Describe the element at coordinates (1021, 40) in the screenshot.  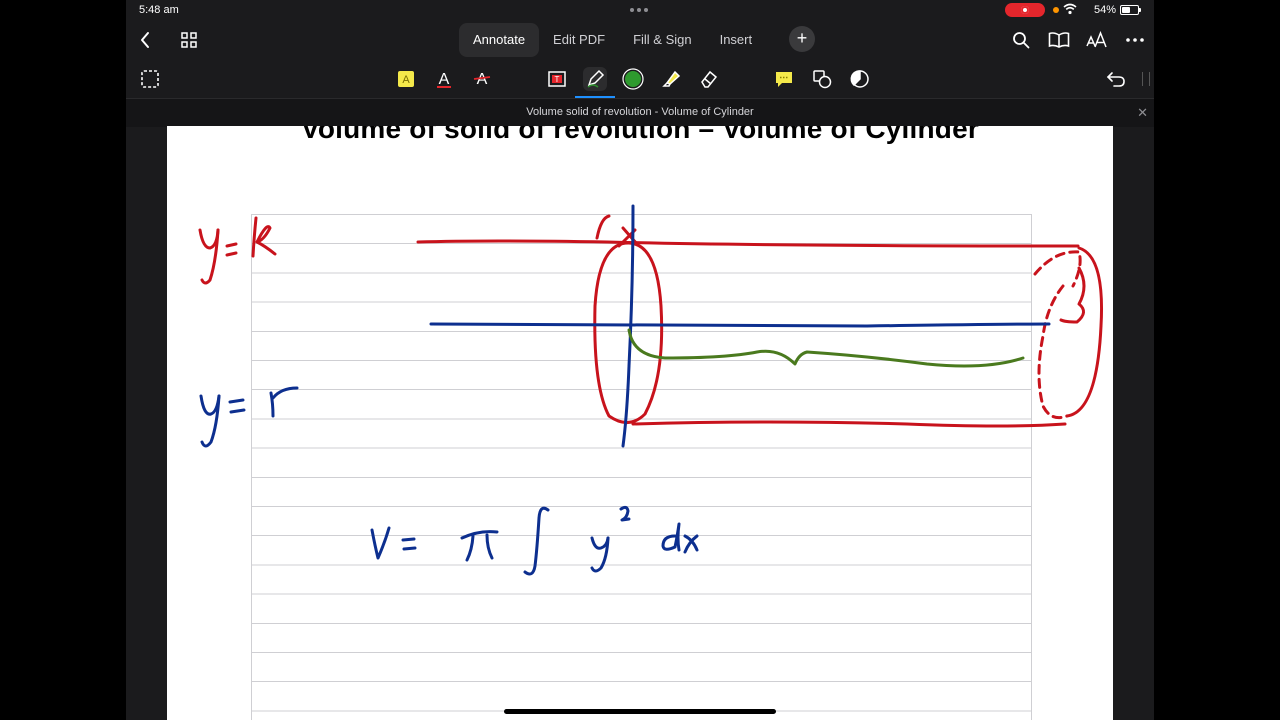
I see `search-icon` at that location.